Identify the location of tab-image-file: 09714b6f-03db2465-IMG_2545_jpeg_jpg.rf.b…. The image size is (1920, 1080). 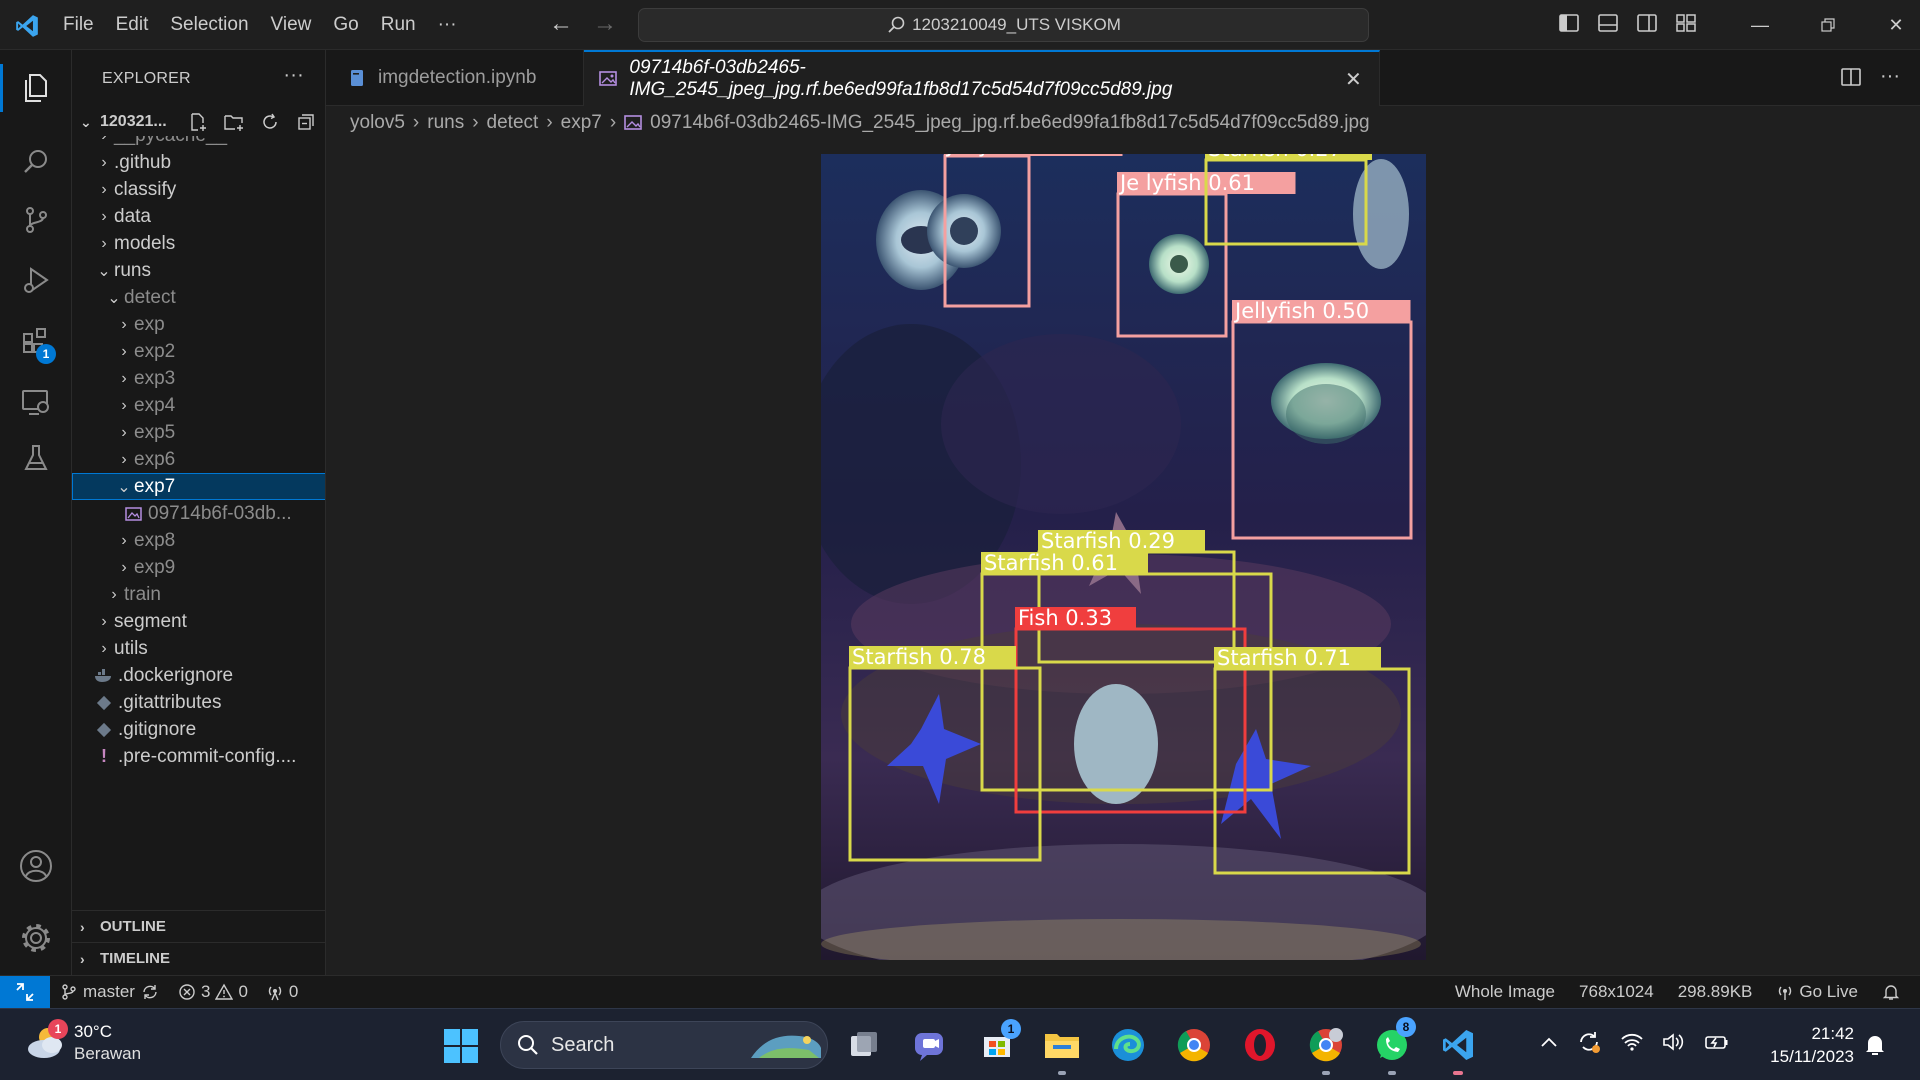
(982, 78).